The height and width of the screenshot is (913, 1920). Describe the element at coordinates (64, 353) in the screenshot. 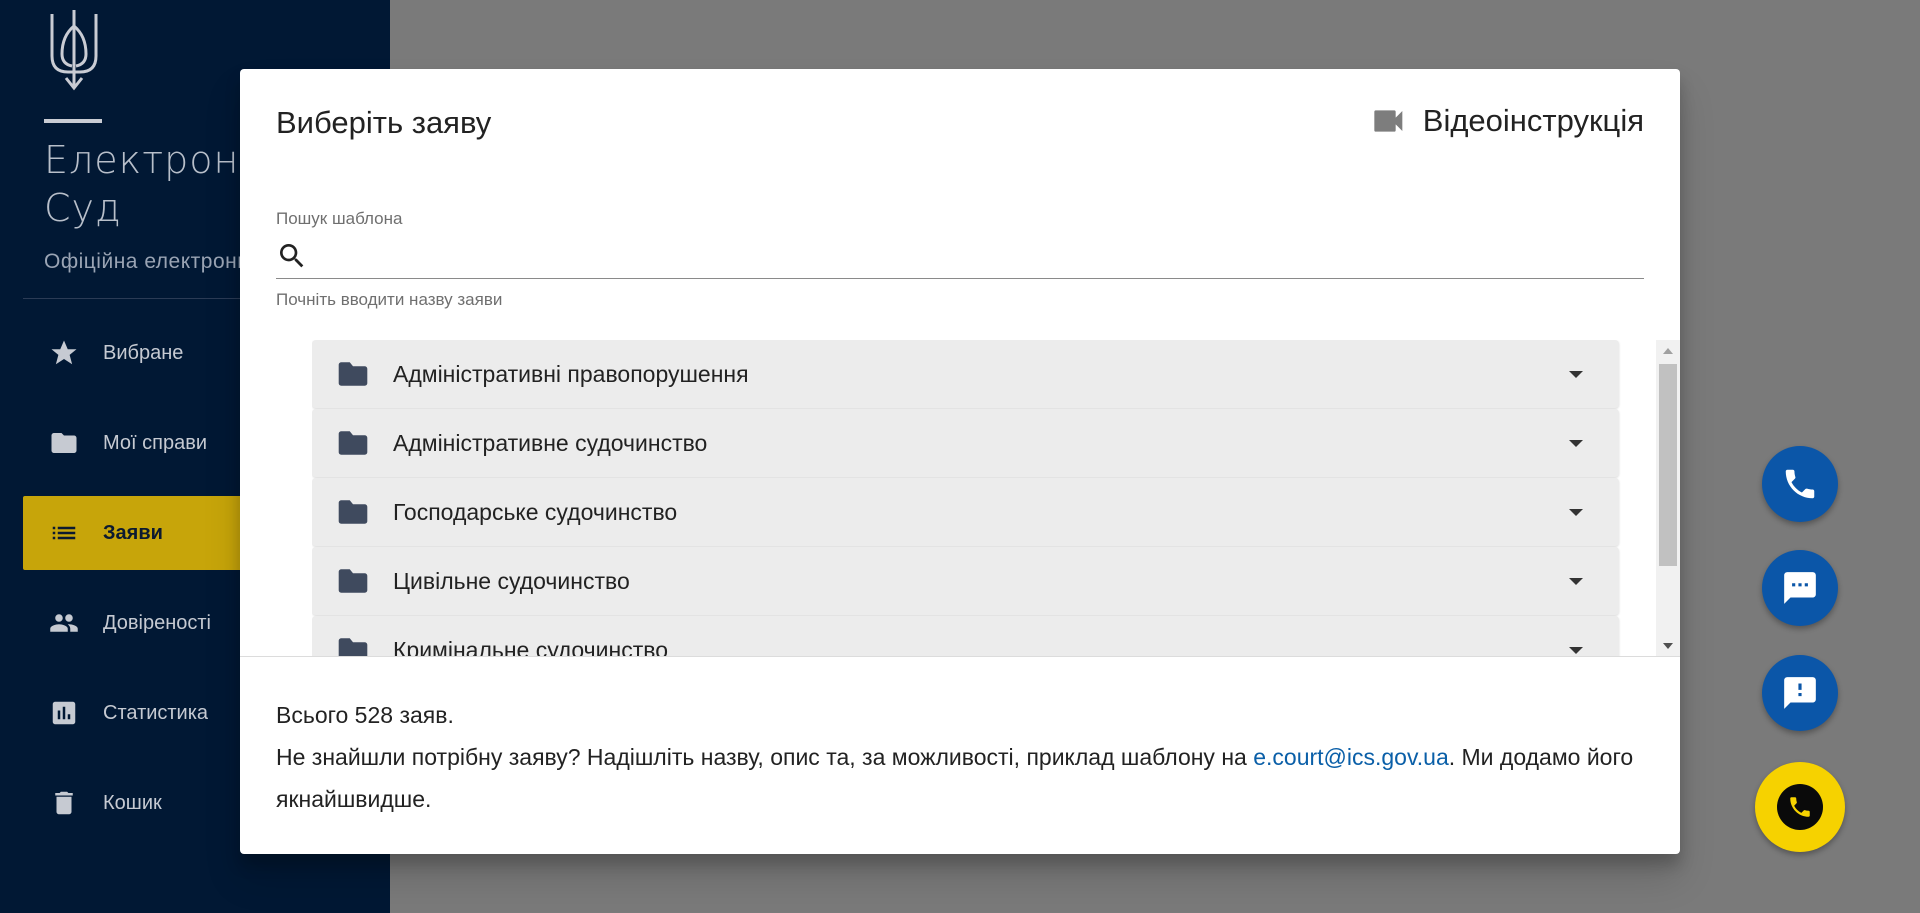

I see `star-icon` at that location.